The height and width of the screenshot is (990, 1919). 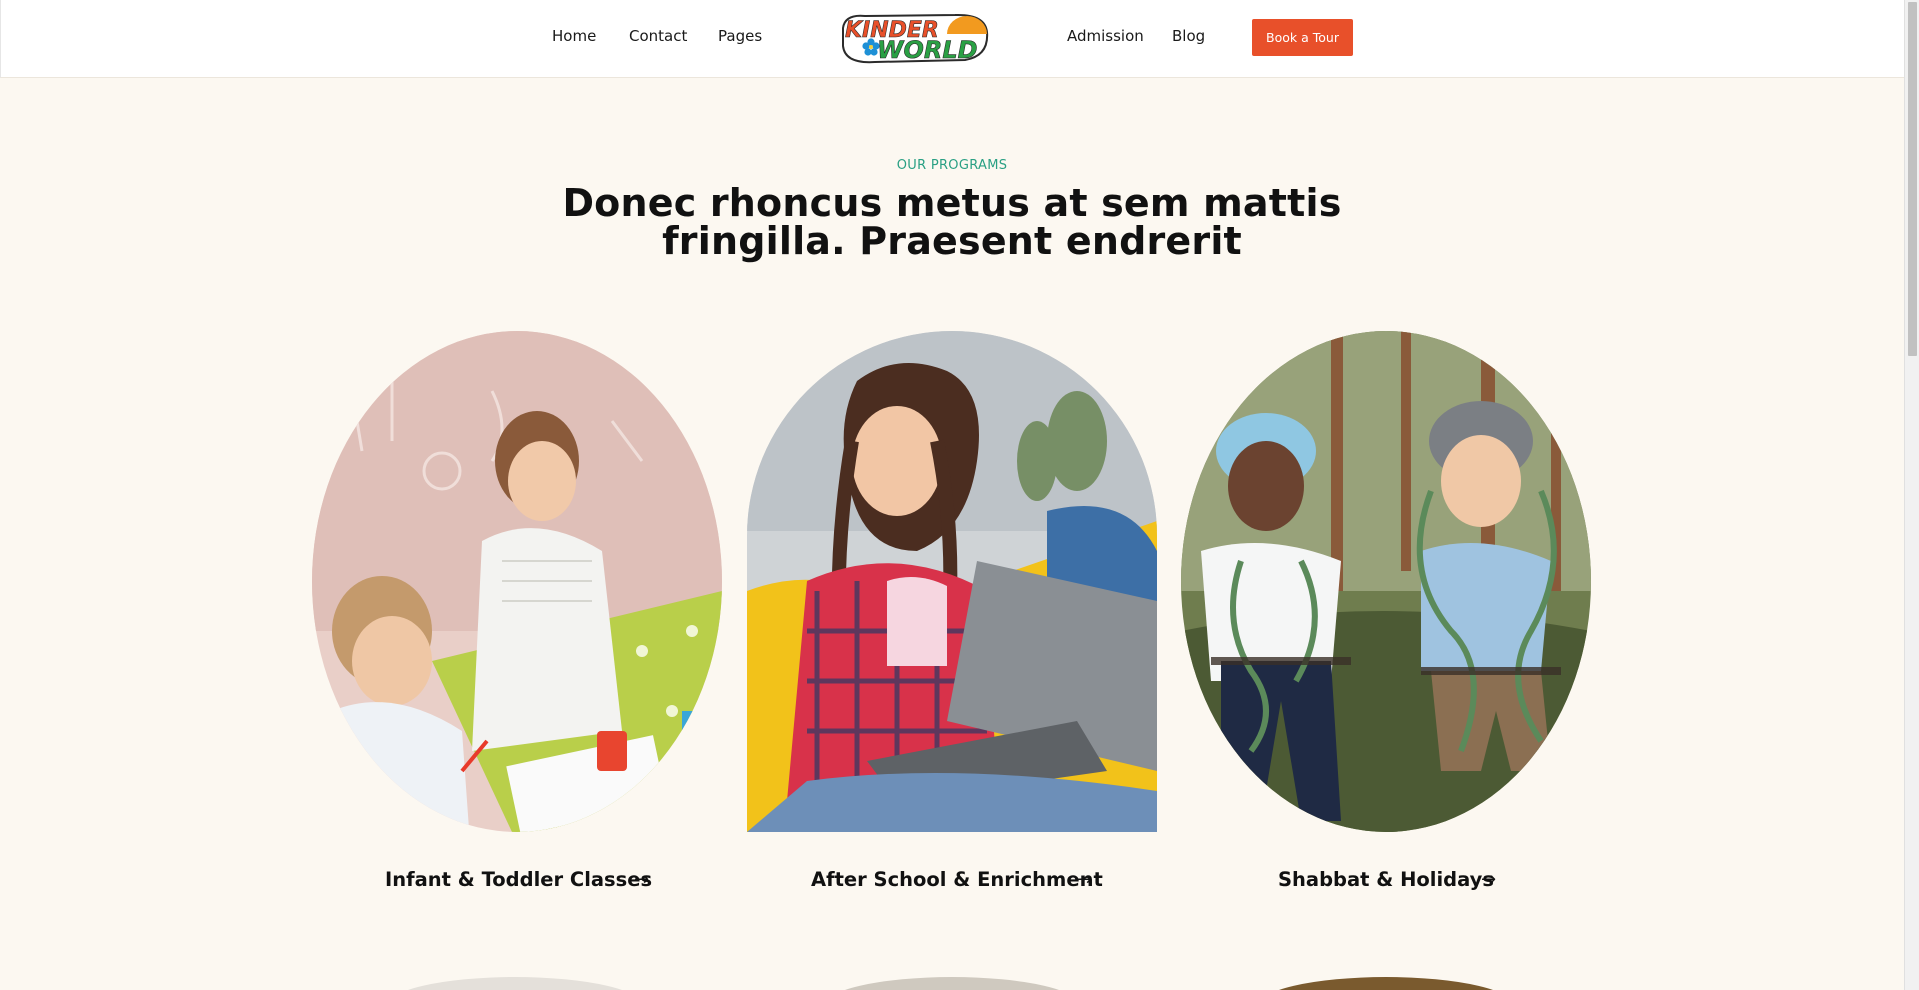 What do you see at coordinates (658, 36) in the screenshot?
I see `nav-contact-link: Contact` at bounding box center [658, 36].